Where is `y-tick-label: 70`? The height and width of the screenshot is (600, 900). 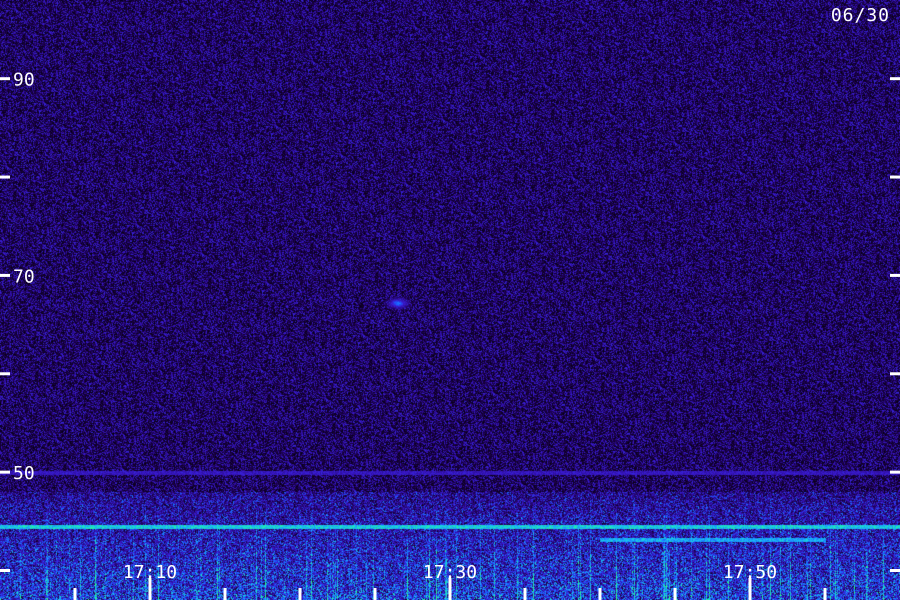
y-tick-label: 70 is located at coordinates (24, 276).